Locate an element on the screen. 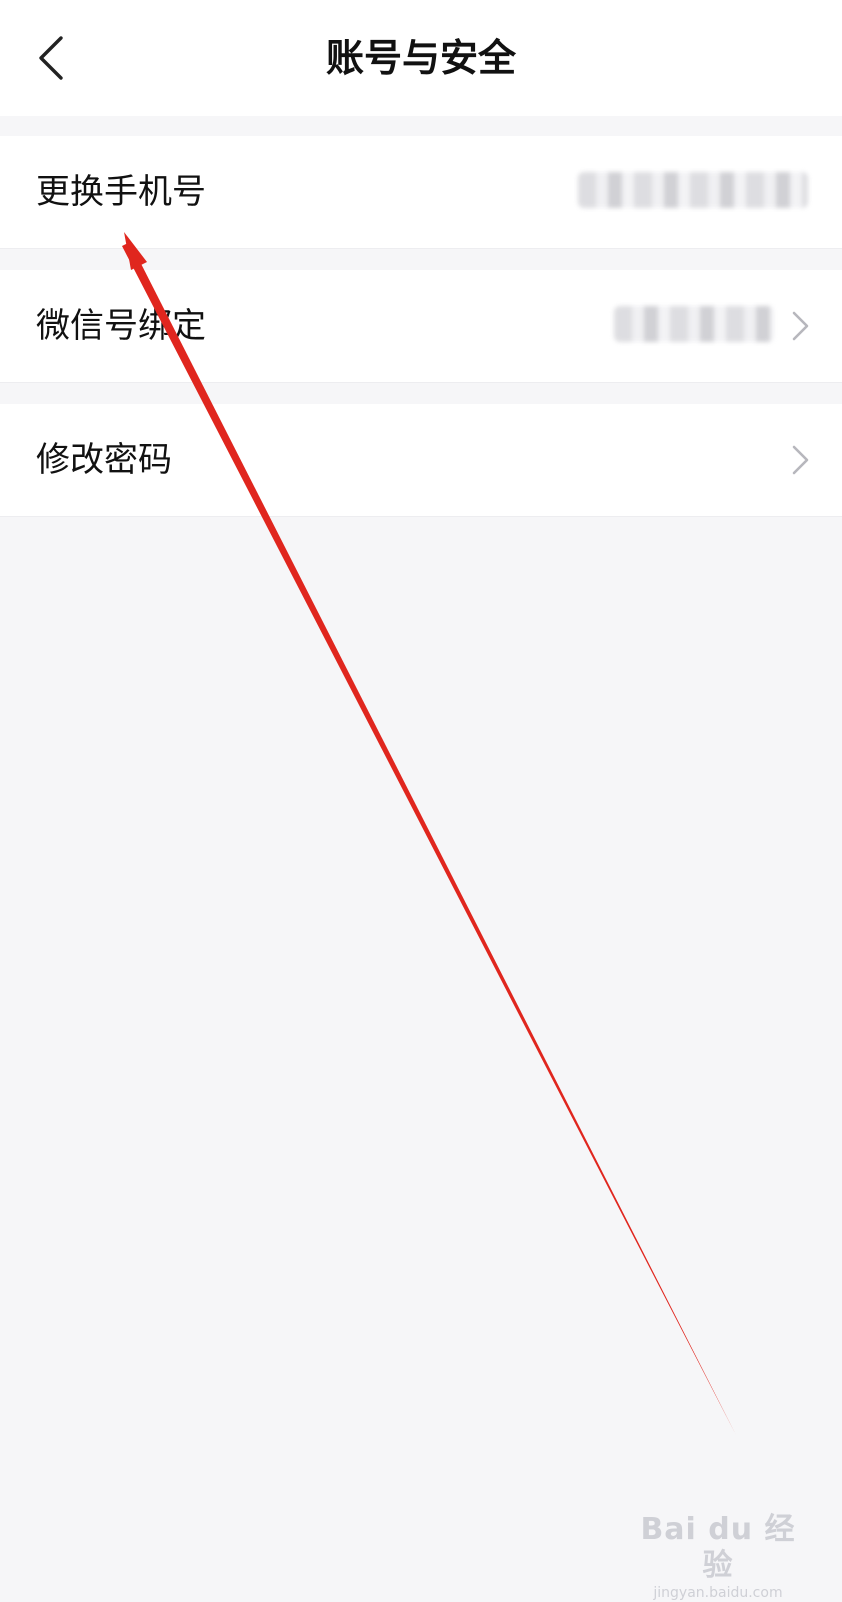 This screenshot has width=842, height=1602. change-phone-row: 更换手机号 is located at coordinates (421, 192).